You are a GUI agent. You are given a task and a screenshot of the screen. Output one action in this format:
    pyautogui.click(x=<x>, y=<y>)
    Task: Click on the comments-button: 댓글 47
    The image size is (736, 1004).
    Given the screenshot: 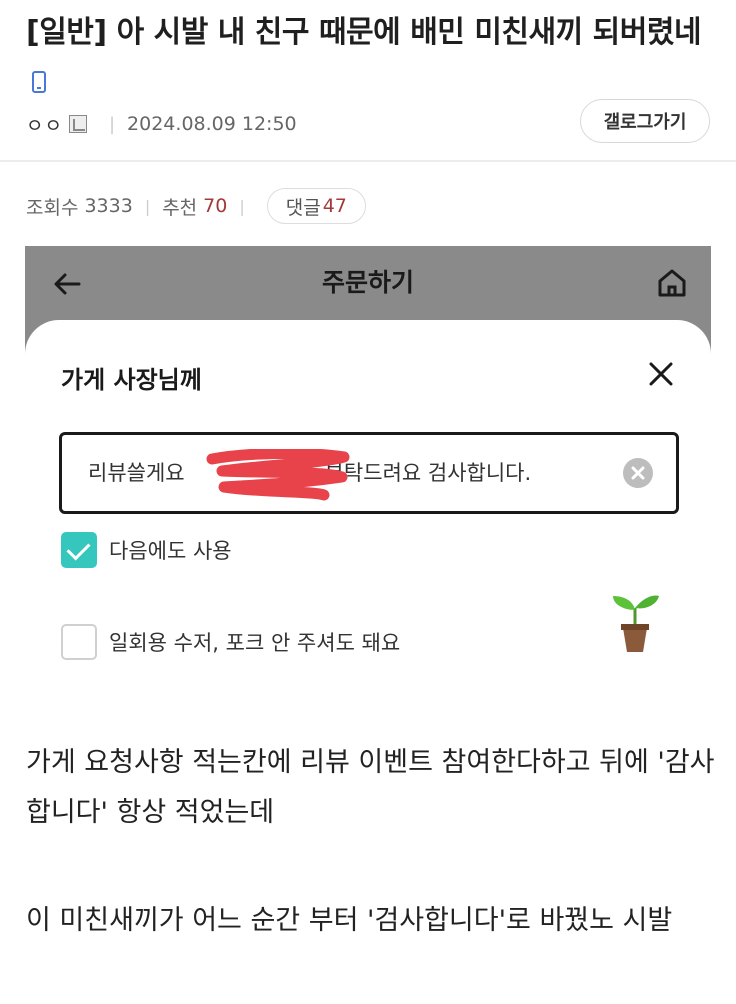 What is the action you would take?
    pyautogui.click(x=316, y=206)
    